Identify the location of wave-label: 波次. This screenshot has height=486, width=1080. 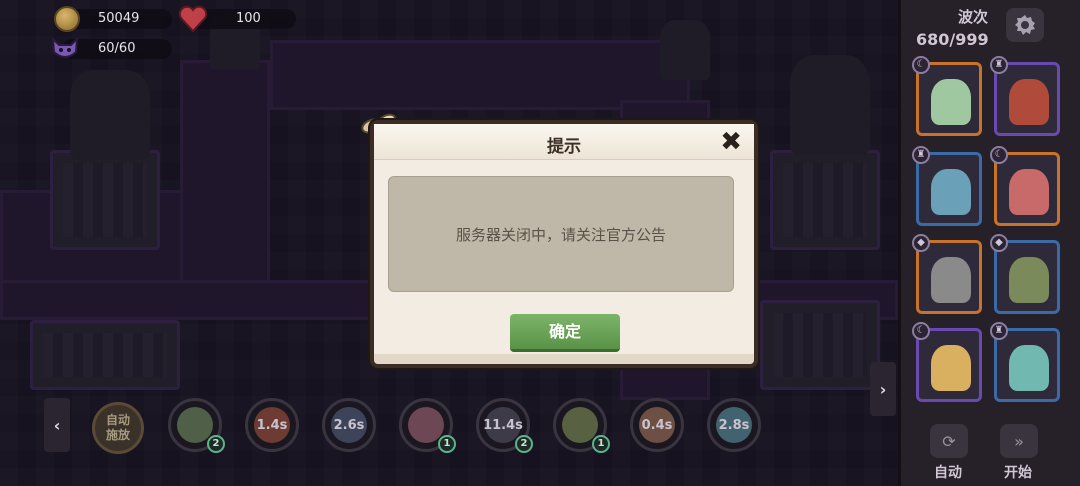
(973, 17).